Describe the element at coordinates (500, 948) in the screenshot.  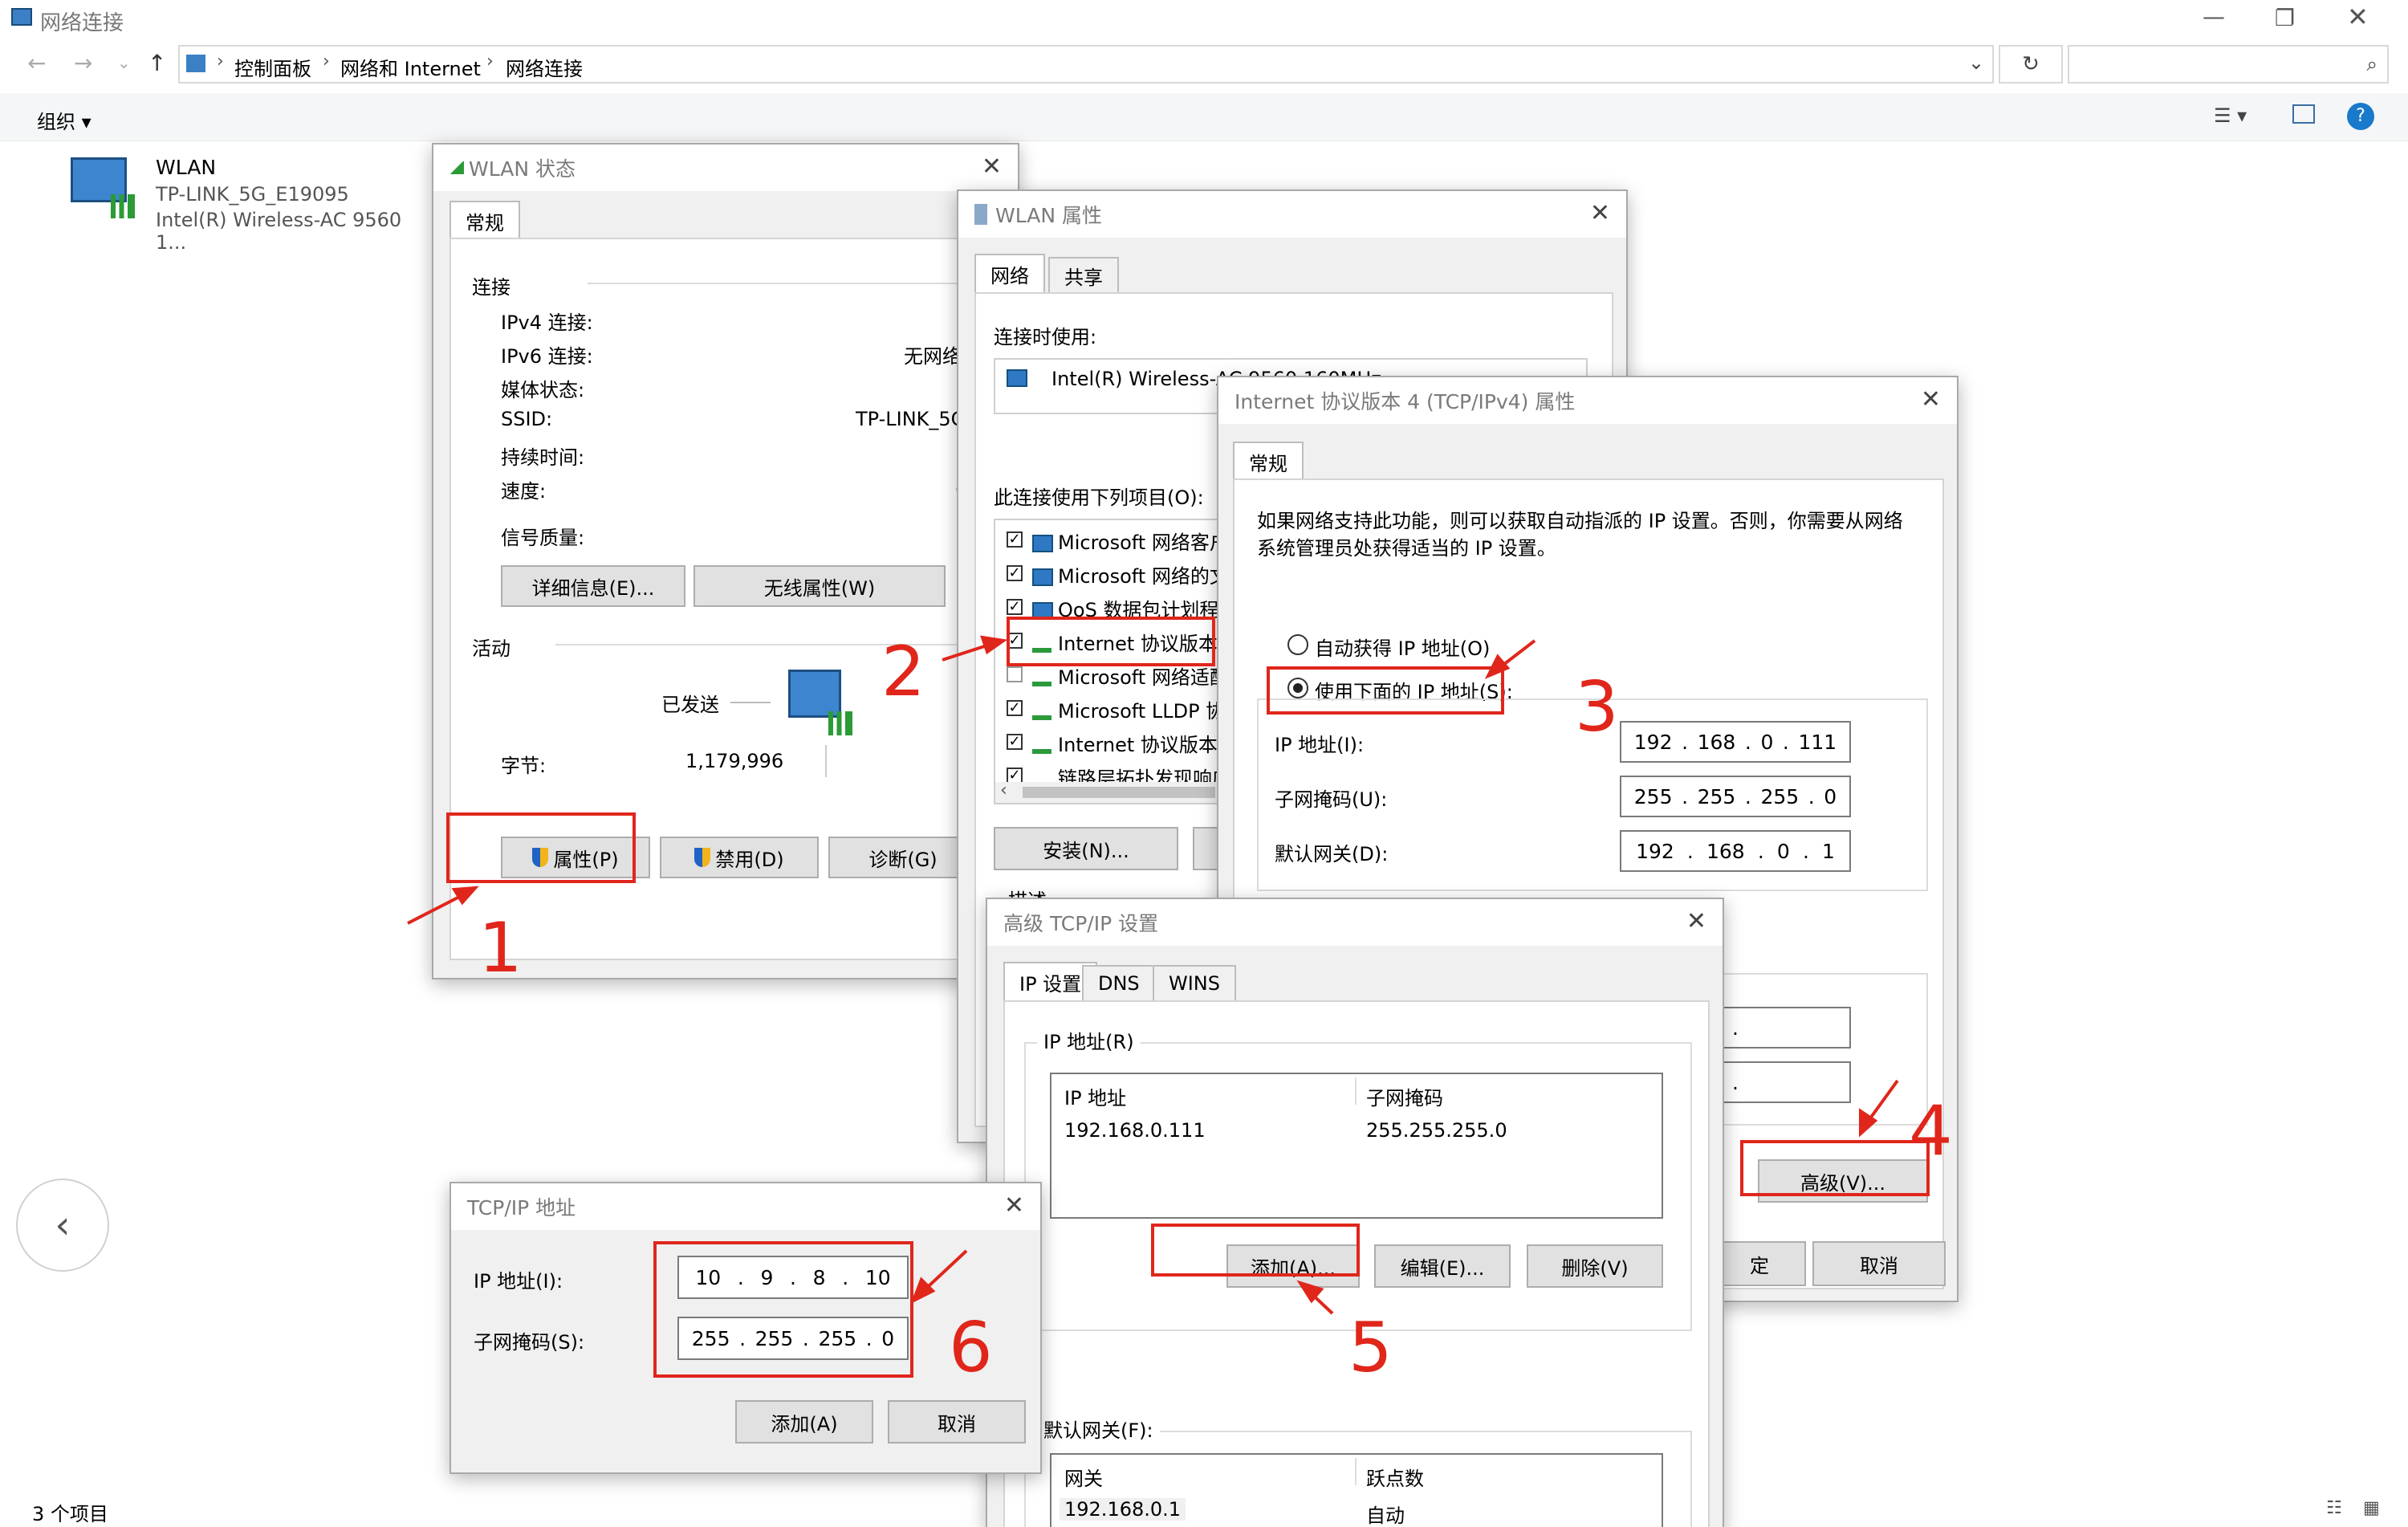
I see `step-number-1: 1` at that location.